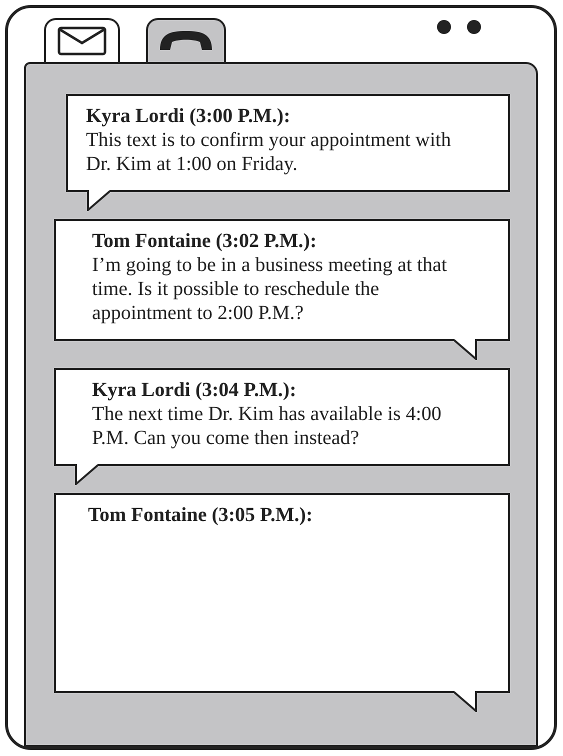  Describe the element at coordinates (267, 426) in the screenshot. I see `message-text: The next time Dr. Kim has available is 4:00 P.M. Can you come then instead?` at that location.